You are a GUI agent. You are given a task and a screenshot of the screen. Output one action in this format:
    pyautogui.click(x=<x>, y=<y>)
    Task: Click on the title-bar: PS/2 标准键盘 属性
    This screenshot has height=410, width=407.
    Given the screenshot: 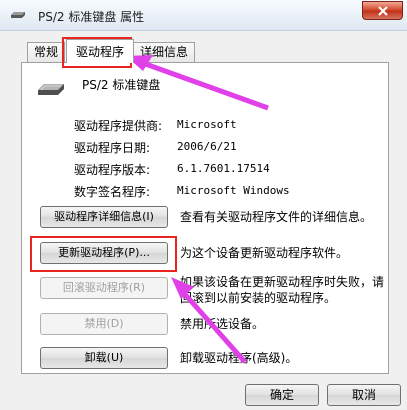 What is the action you would take?
    pyautogui.click(x=203, y=15)
    